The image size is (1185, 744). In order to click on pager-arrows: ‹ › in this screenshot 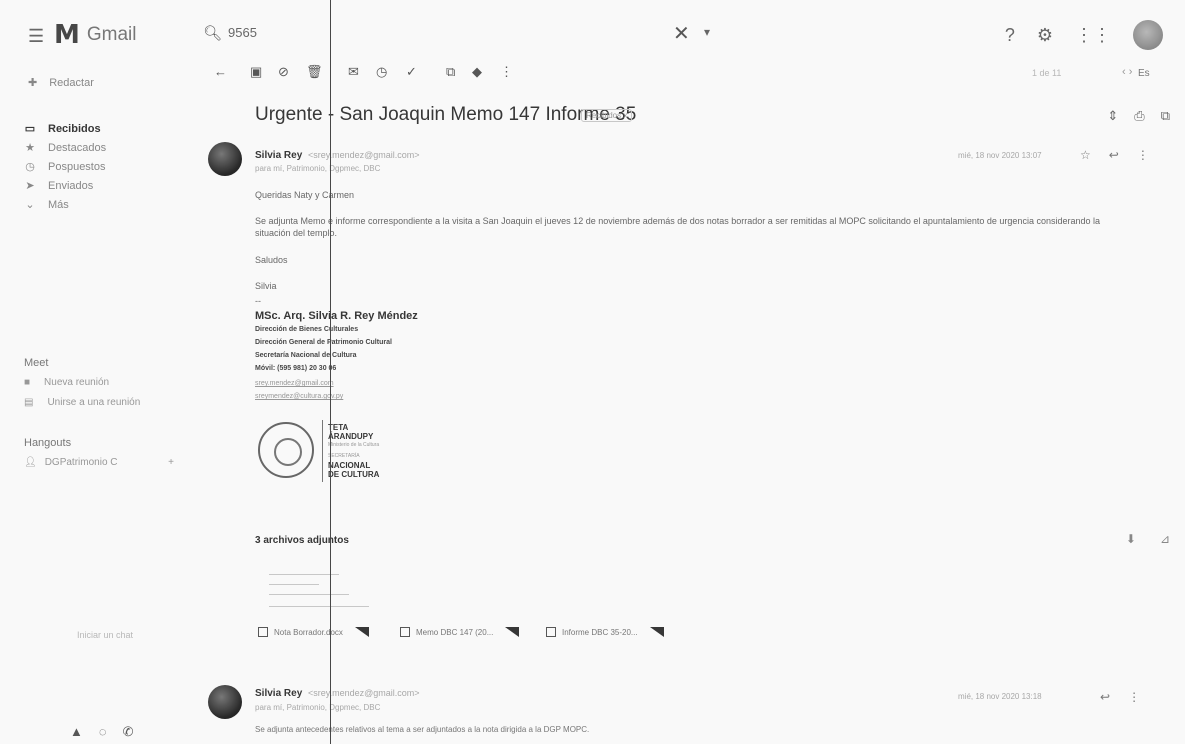, I will do `click(1127, 72)`.